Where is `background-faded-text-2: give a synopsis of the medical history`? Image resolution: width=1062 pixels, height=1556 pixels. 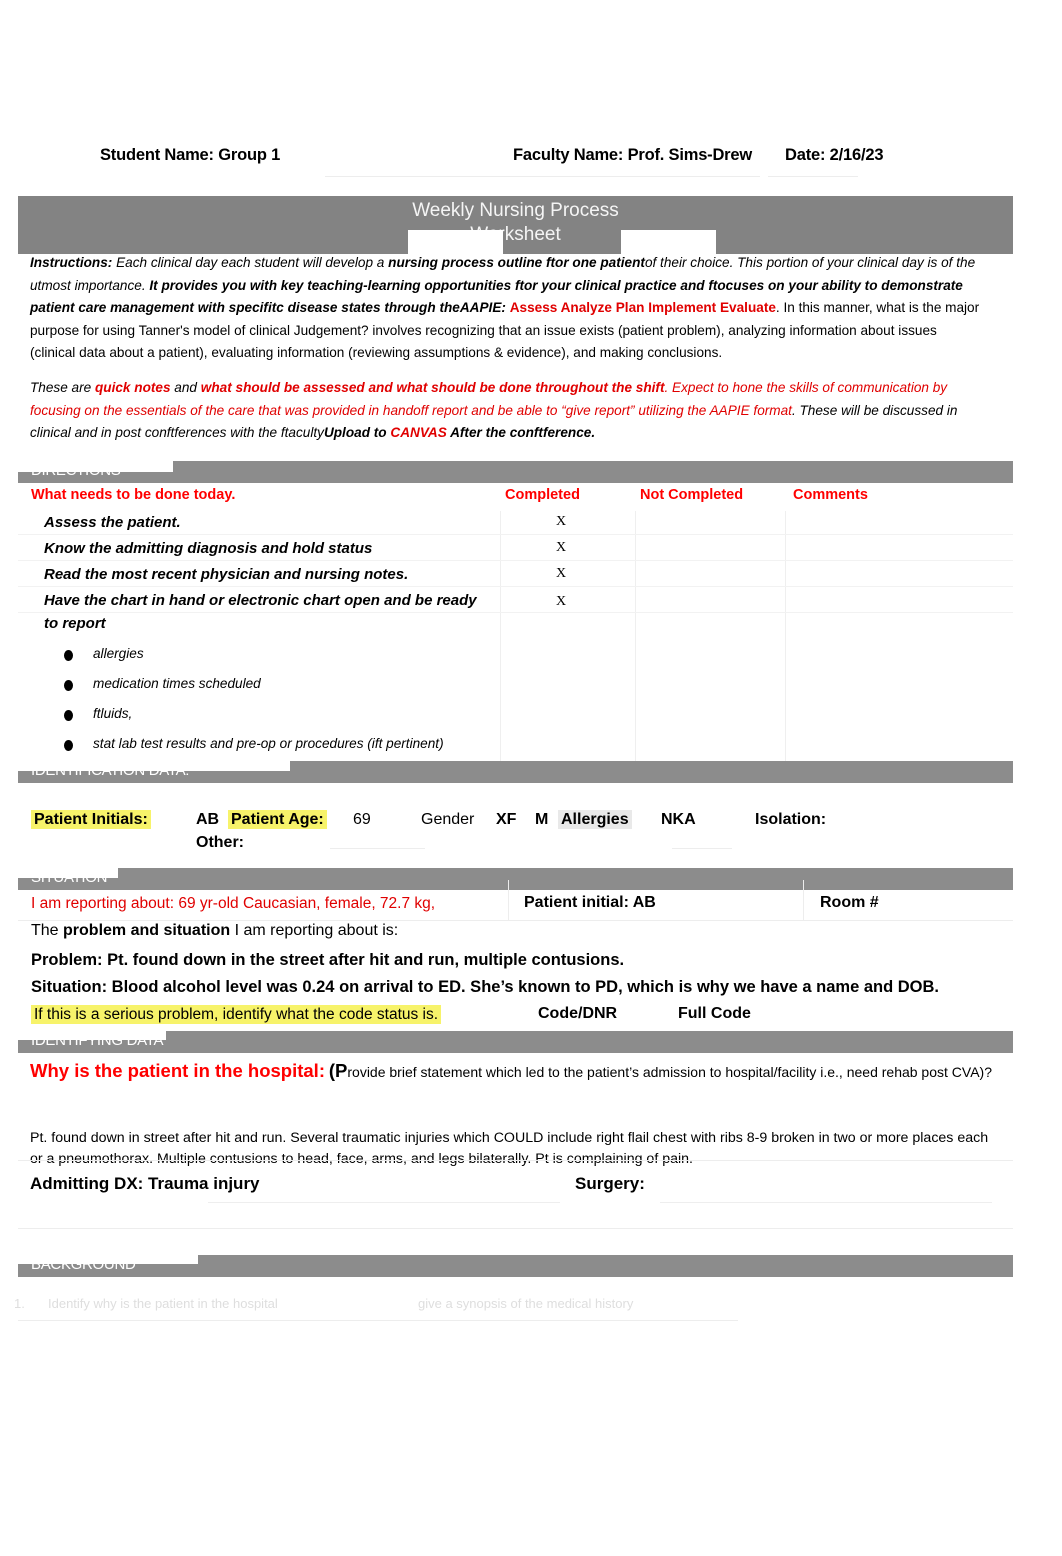
background-faded-text-2: give a synopsis of the medical history is located at coordinates (526, 1303).